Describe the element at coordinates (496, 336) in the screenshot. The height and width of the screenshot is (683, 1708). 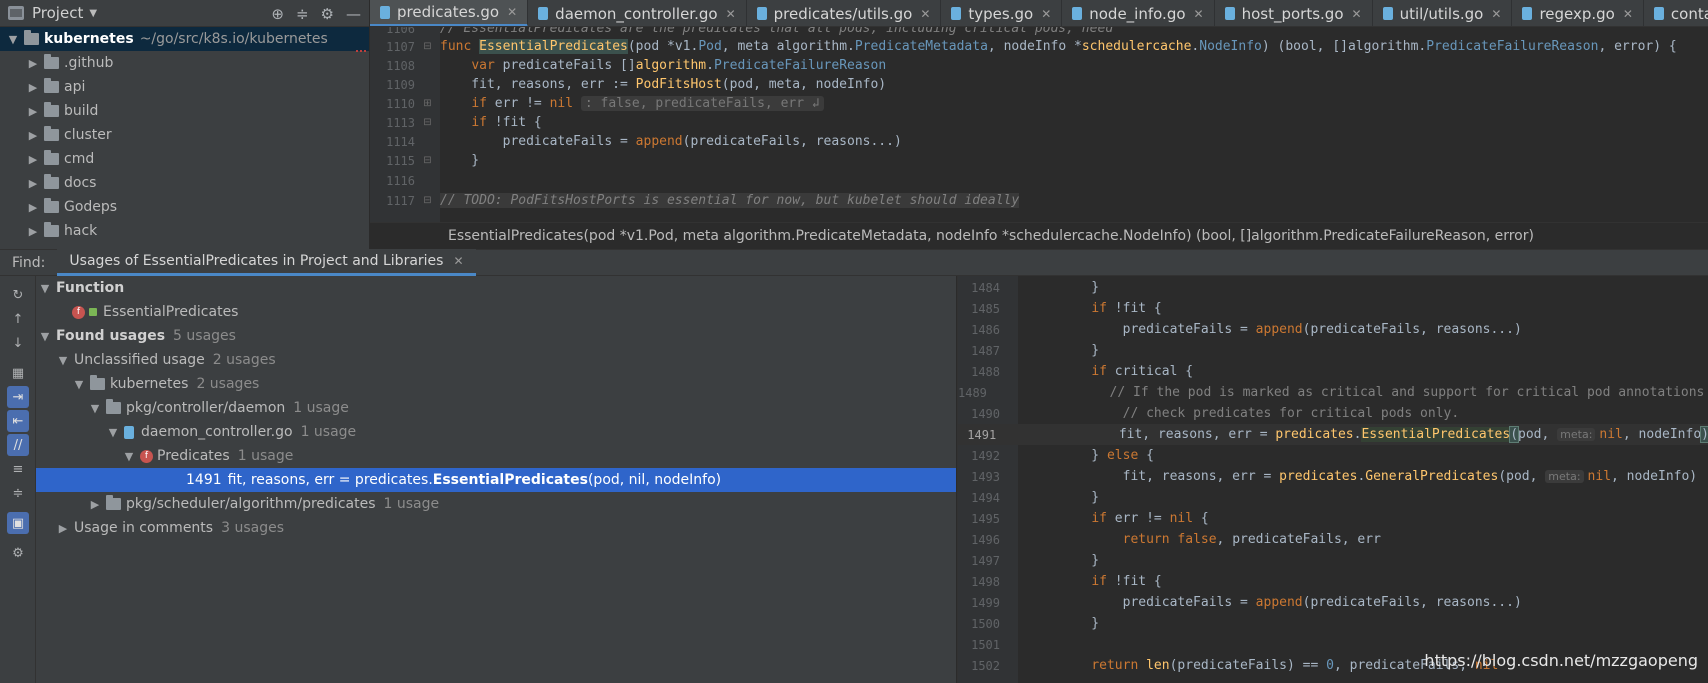
I see `tree-node-found-usages: ▼ Found usages 5 usages` at that location.